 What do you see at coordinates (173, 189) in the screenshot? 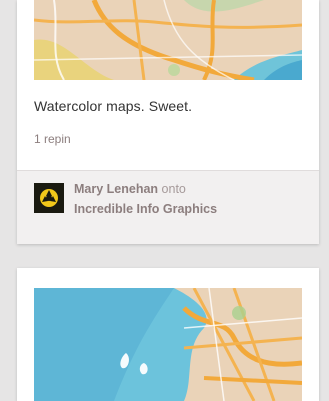
I see `onto-label: onto` at bounding box center [173, 189].